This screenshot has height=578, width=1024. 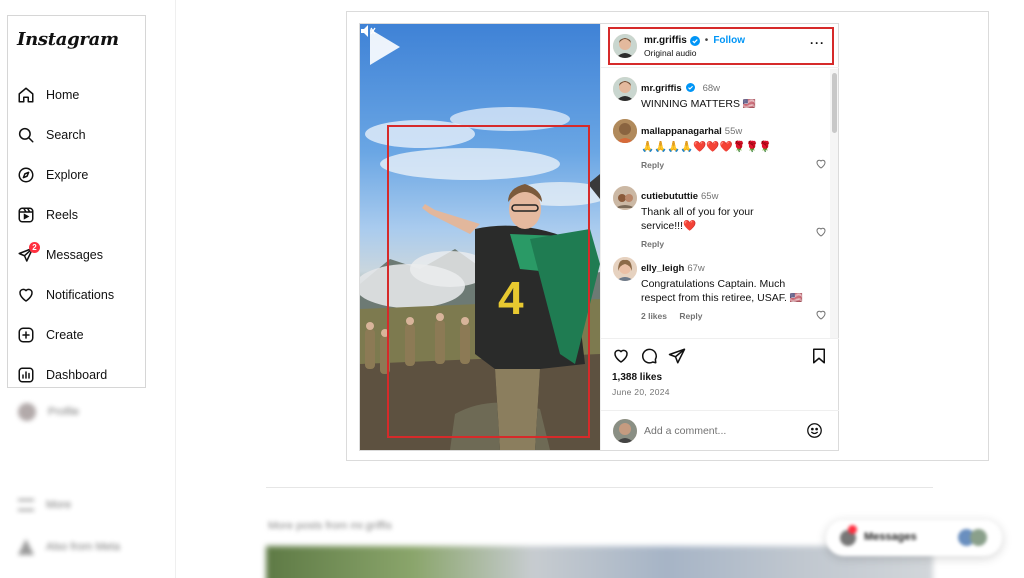 I want to click on sidebar-item-messages: 2 Messages, so click(x=60, y=254).